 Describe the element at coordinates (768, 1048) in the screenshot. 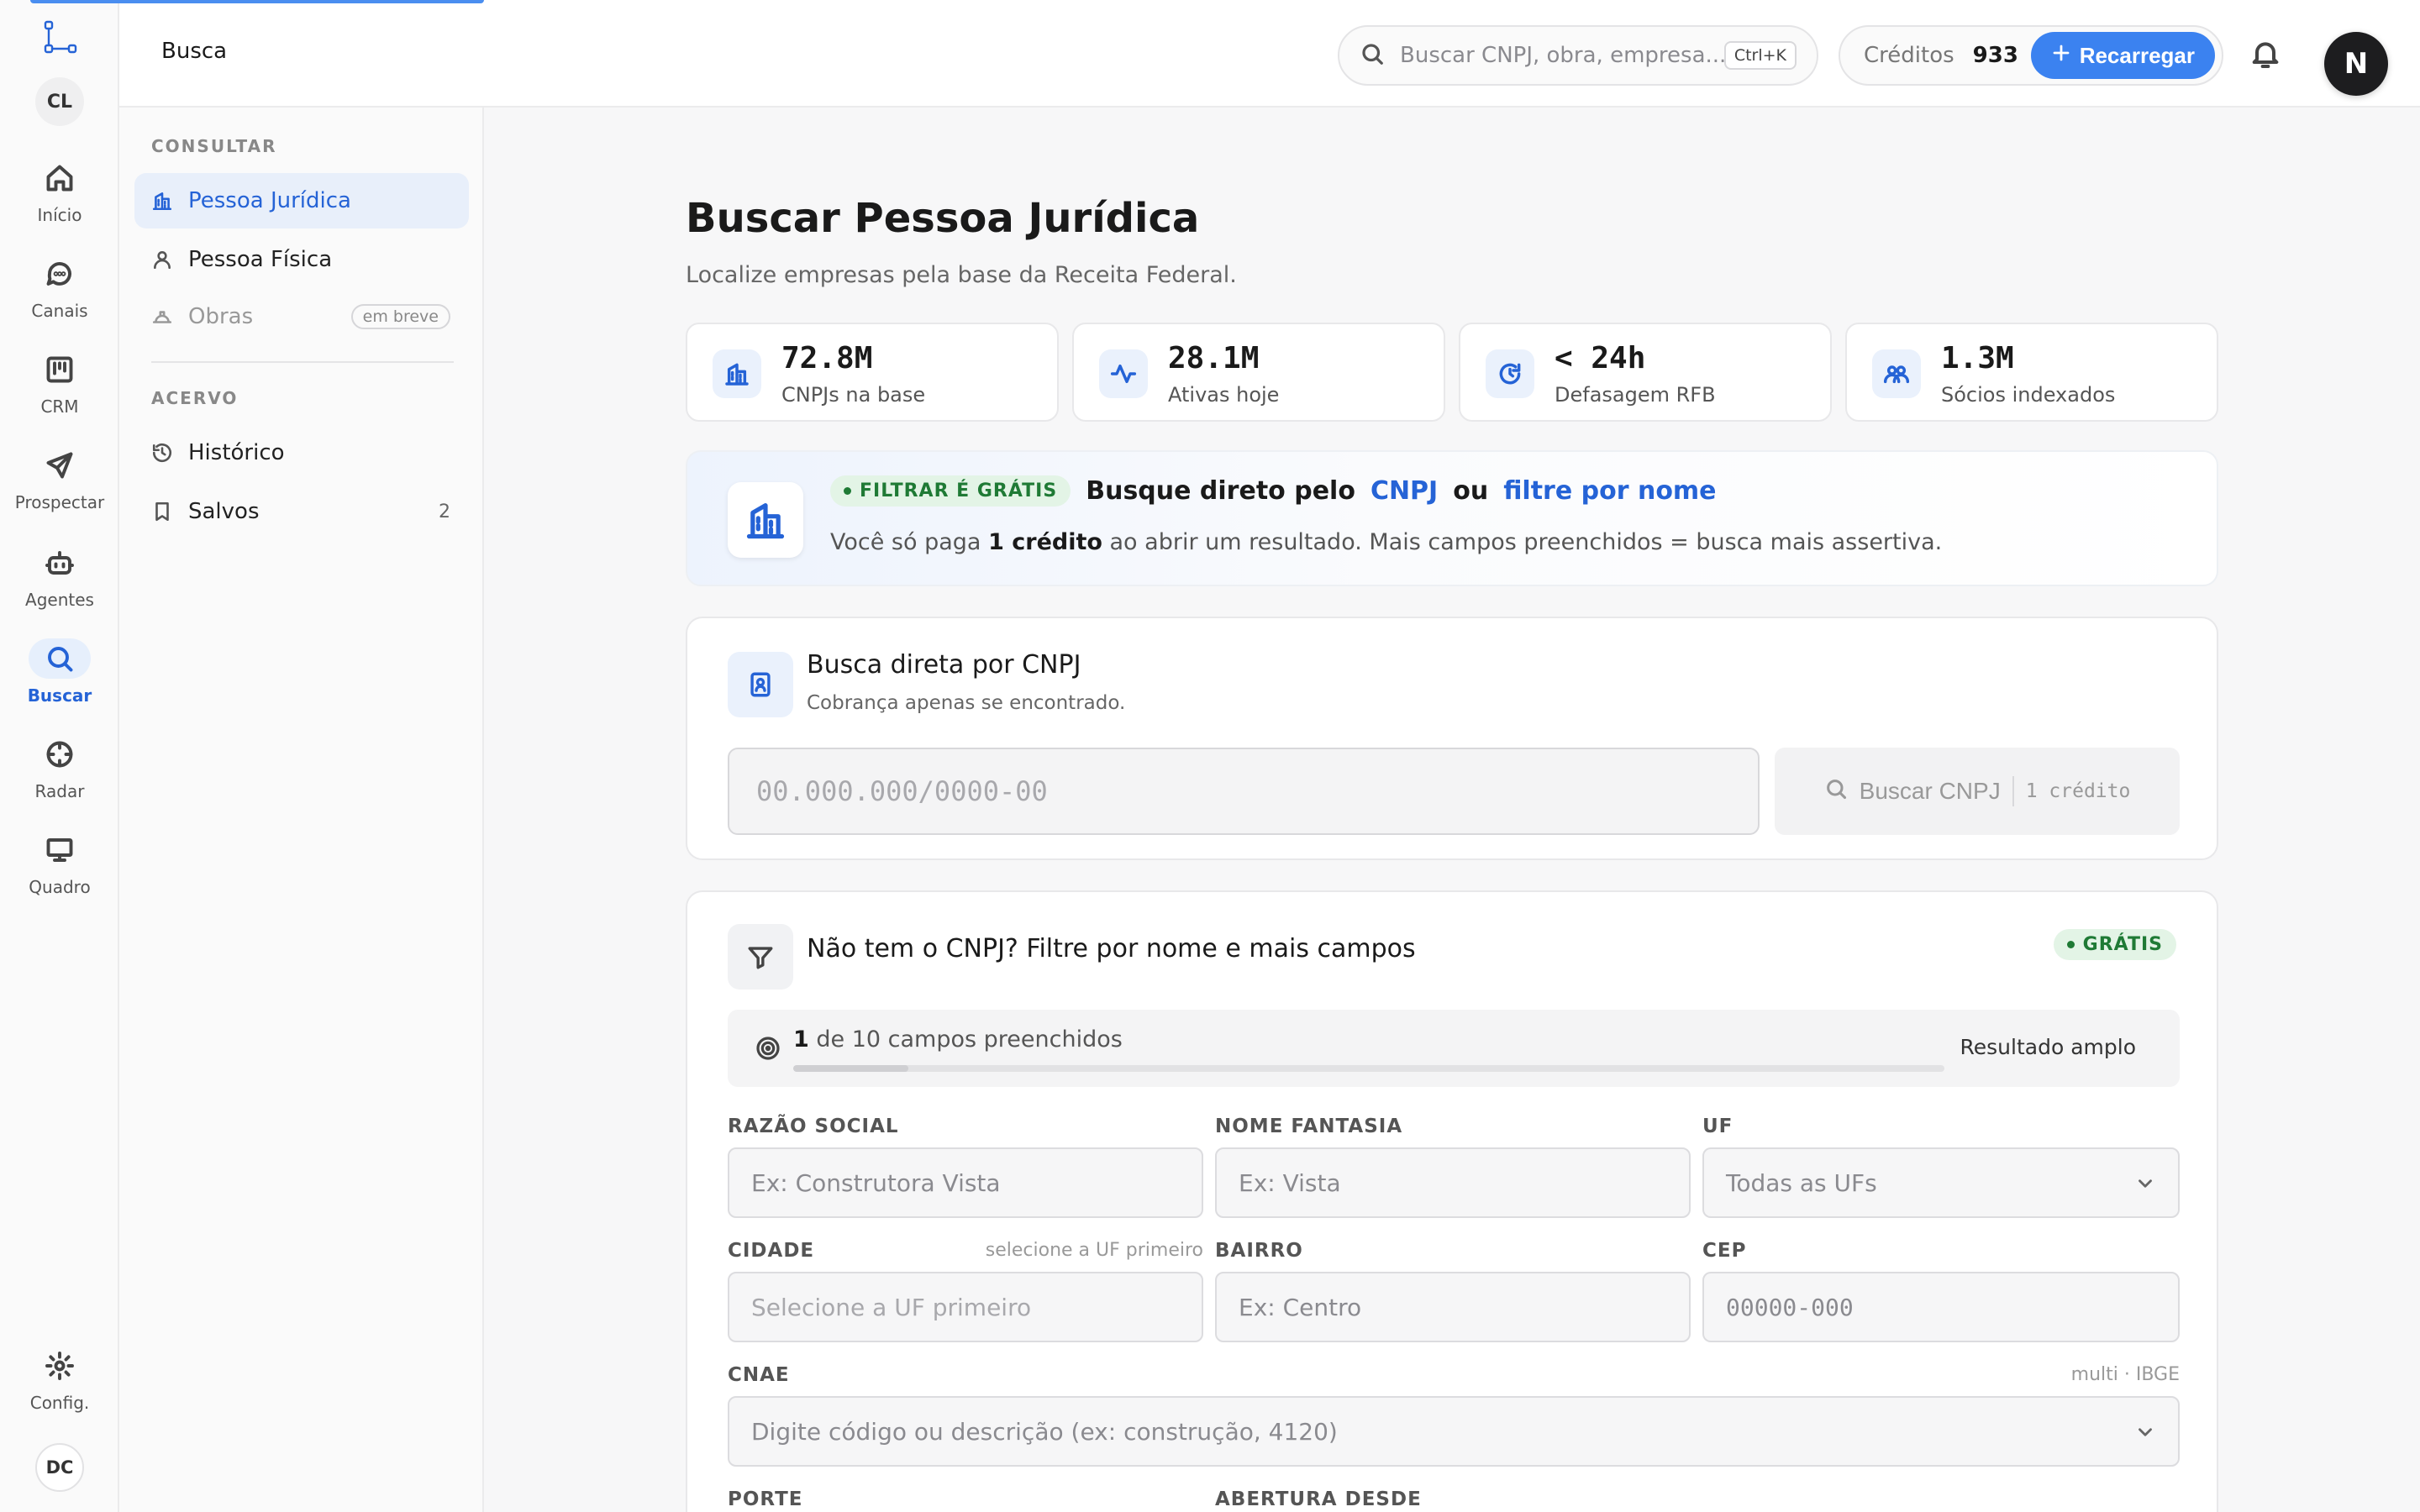

I see `target-icon` at that location.